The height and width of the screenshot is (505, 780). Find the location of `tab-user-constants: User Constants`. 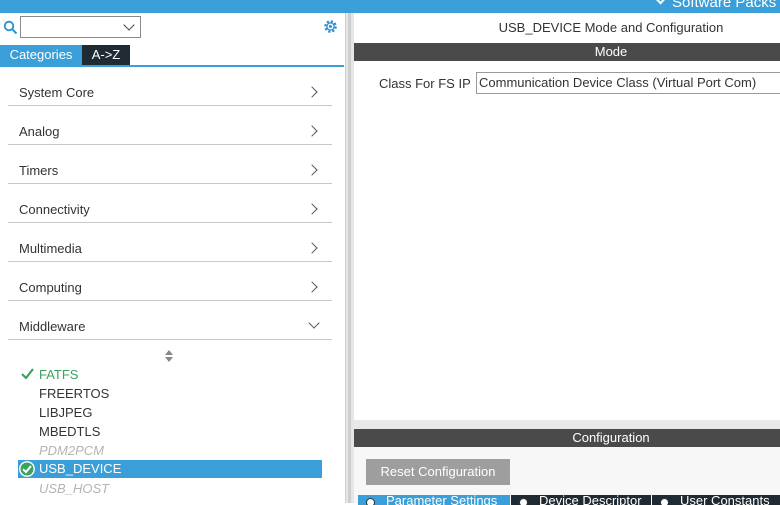

tab-user-constants: User Constants is located at coordinates (716, 500).